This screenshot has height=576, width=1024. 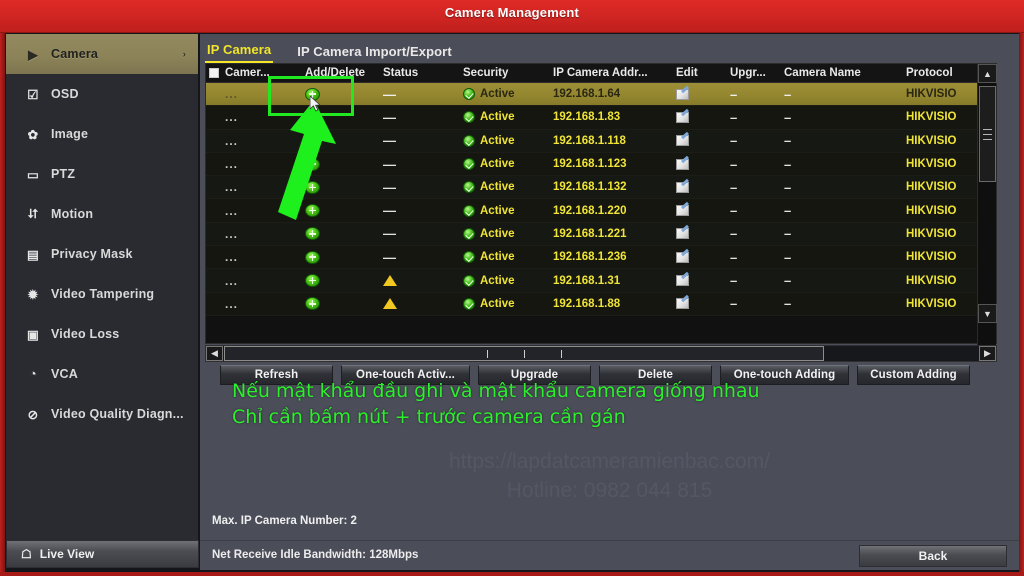 What do you see at coordinates (102, 374) in the screenshot?
I see `sidebar-item-vca: ◔ VCA` at bounding box center [102, 374].